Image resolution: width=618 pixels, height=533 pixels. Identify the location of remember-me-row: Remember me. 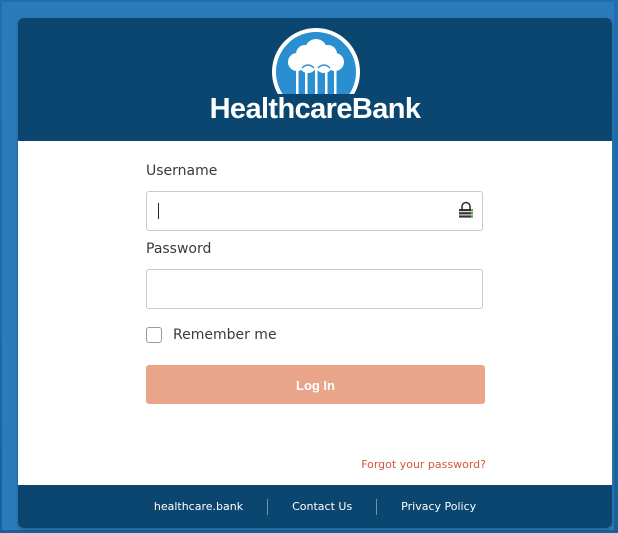
(211, 335).